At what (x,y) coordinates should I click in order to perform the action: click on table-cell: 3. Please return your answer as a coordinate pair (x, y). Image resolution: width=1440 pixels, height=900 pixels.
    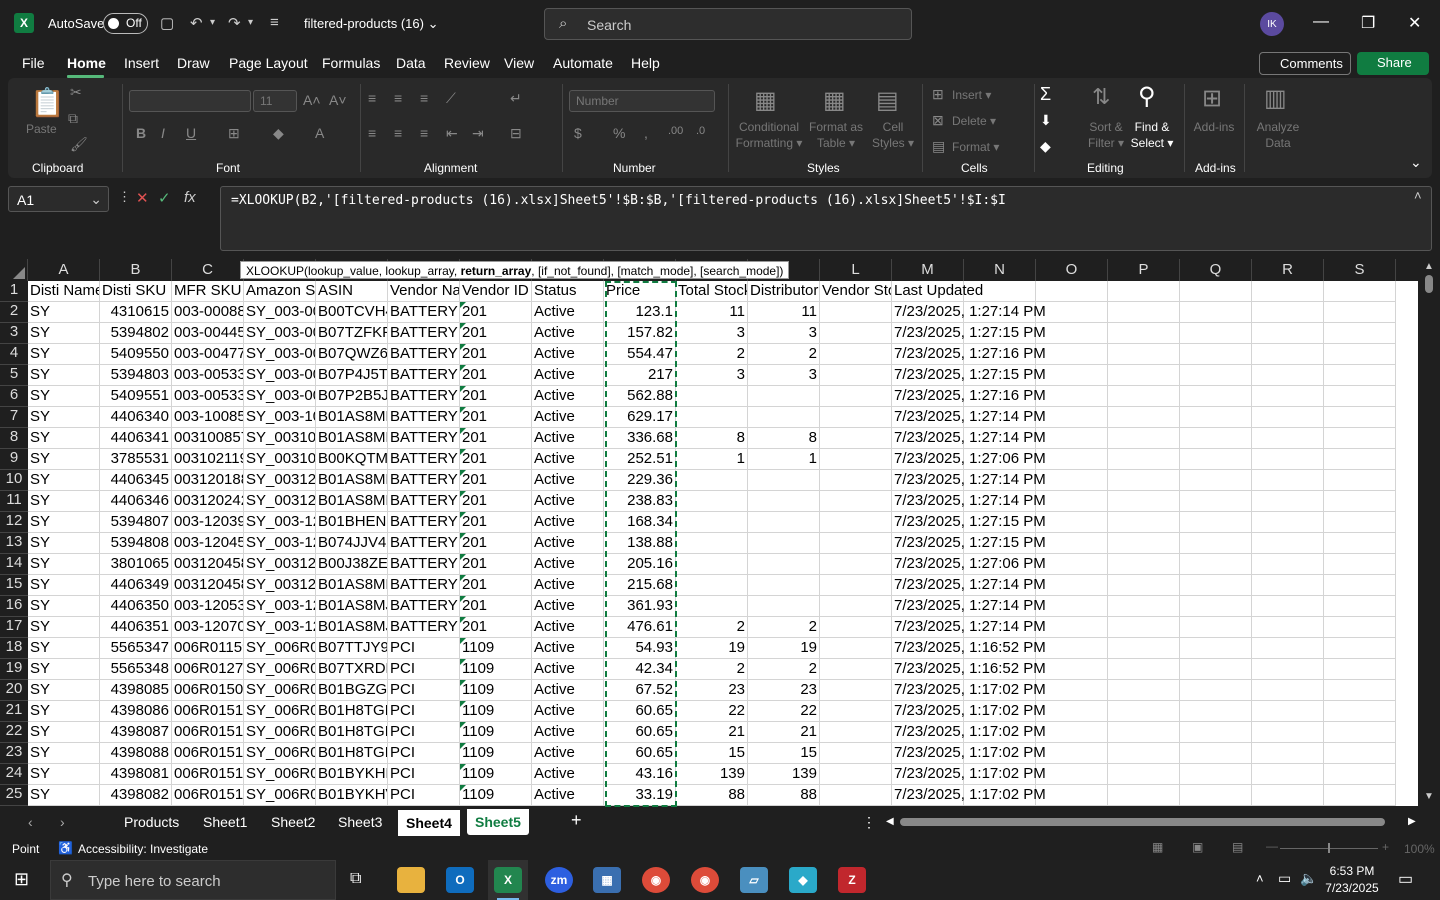
    Looking at the image, I should click on (712, 375).